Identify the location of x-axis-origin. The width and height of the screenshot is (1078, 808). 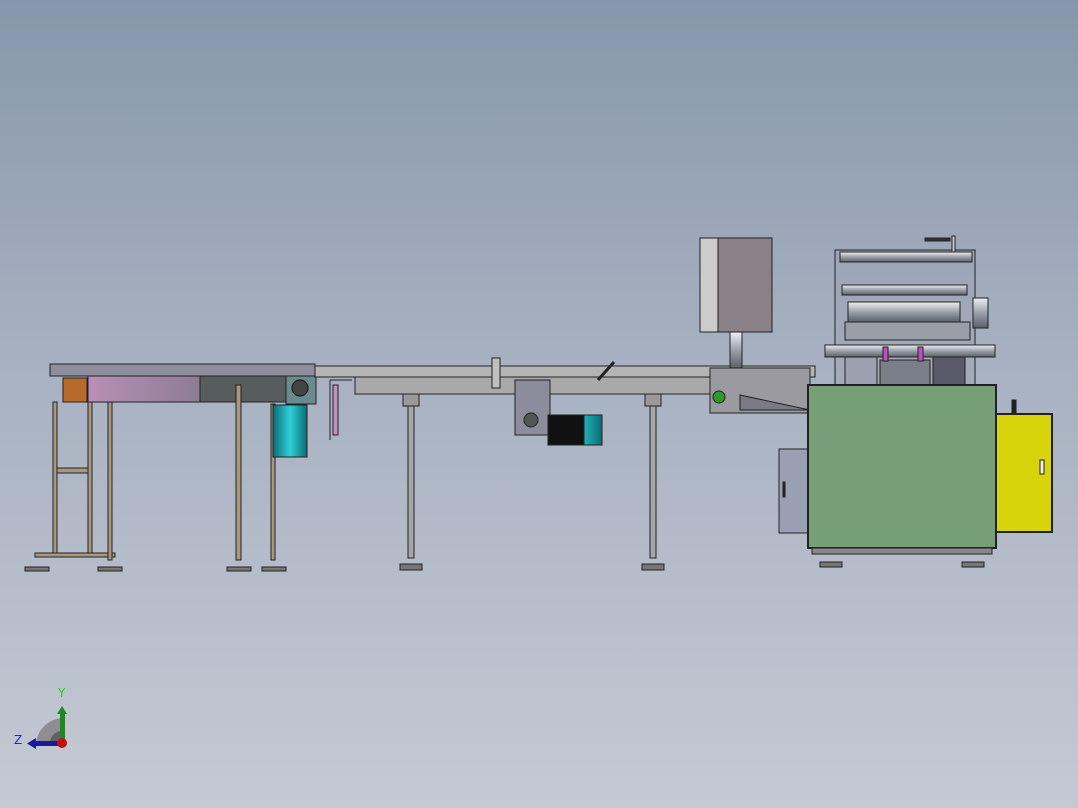
(62, 743).